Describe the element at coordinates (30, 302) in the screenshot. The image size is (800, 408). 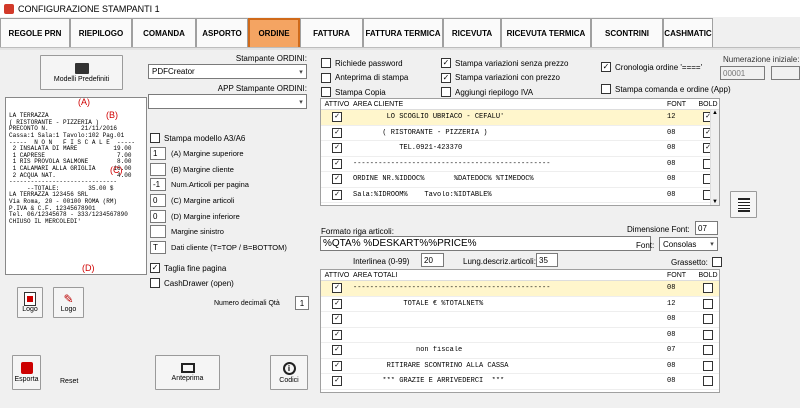
I see `logo-button-1: Logo` at that location.